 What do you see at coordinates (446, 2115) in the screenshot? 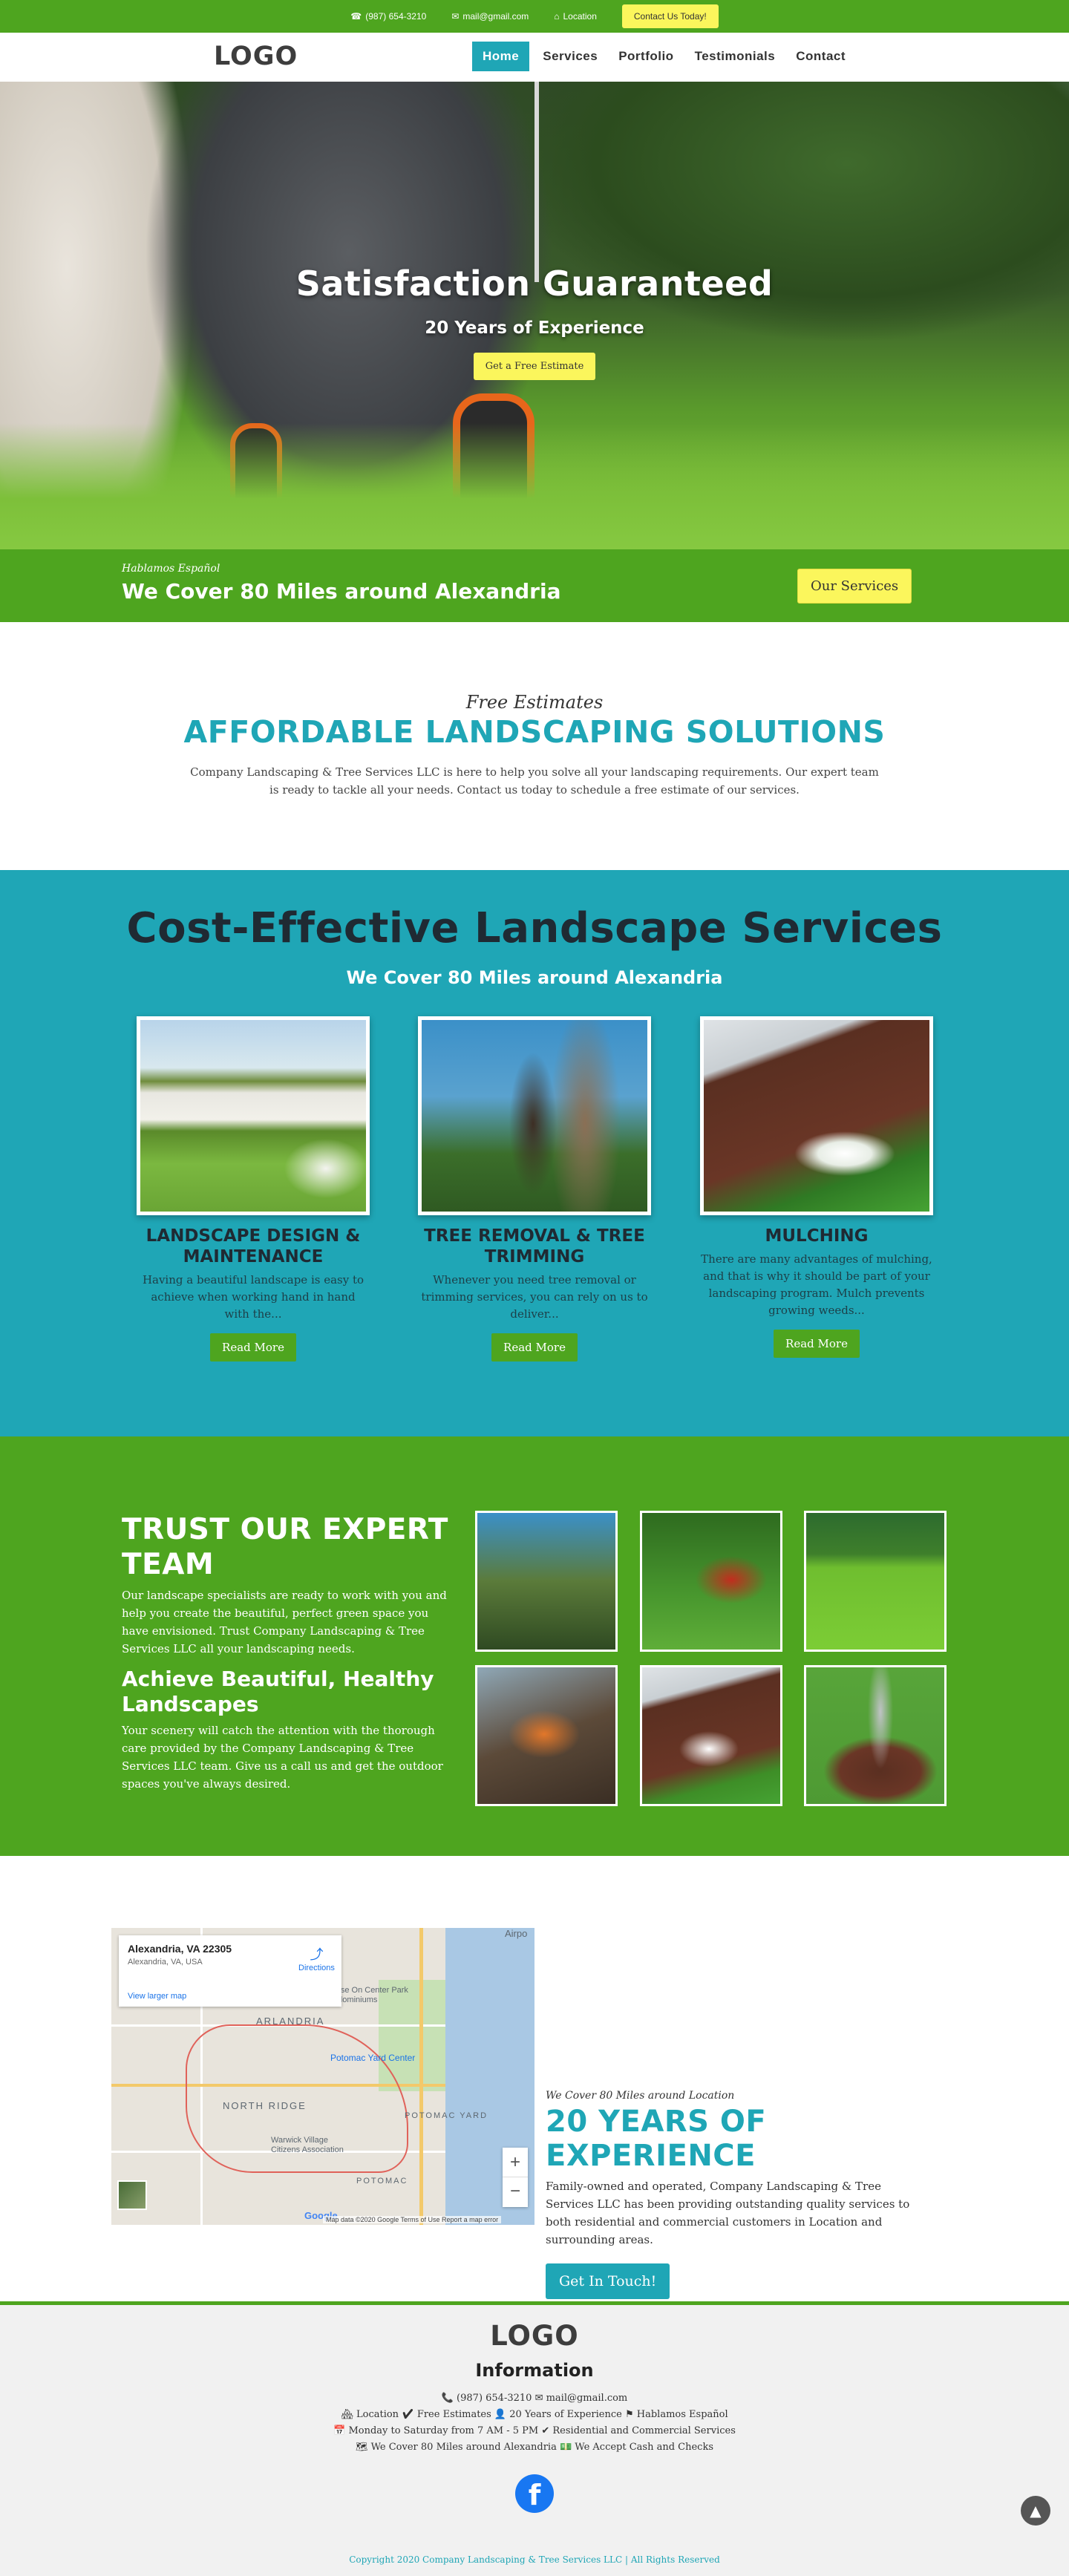
I see `map-label: POTOMAC YARD` at bounding box center [446, 2115].